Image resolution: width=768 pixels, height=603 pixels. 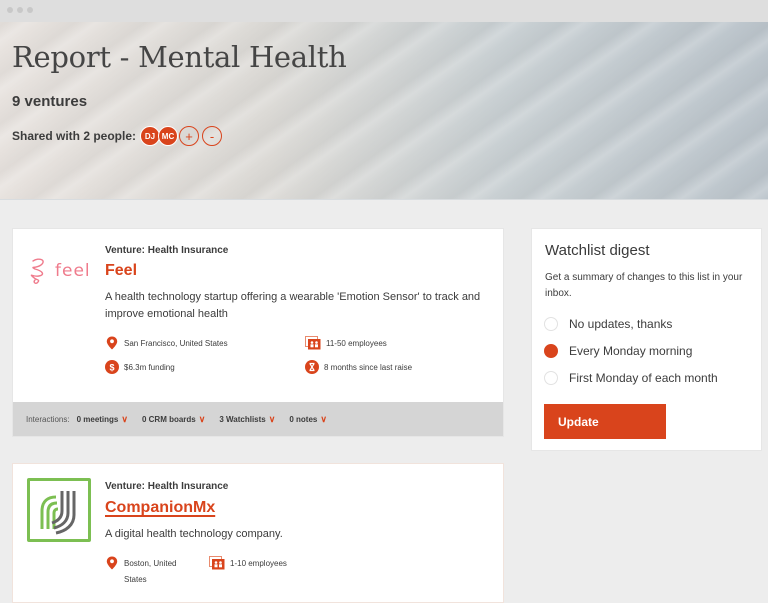 I want to click on add-person-button: +, so click(x=189, y=136).